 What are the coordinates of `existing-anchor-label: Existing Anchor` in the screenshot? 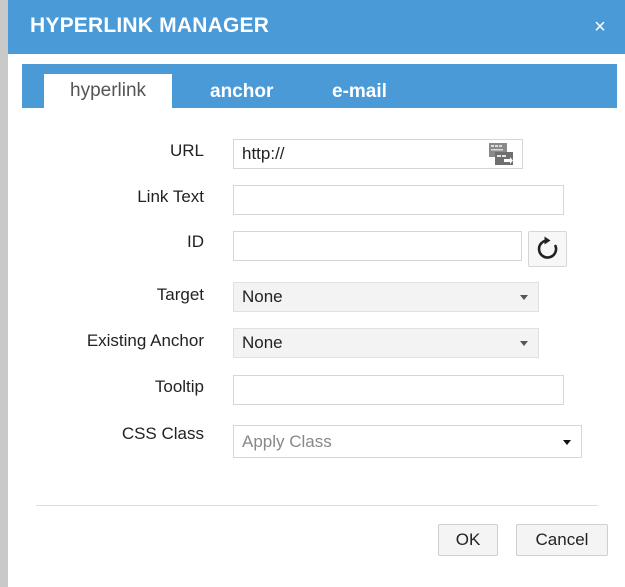 It's located at (145, 340).